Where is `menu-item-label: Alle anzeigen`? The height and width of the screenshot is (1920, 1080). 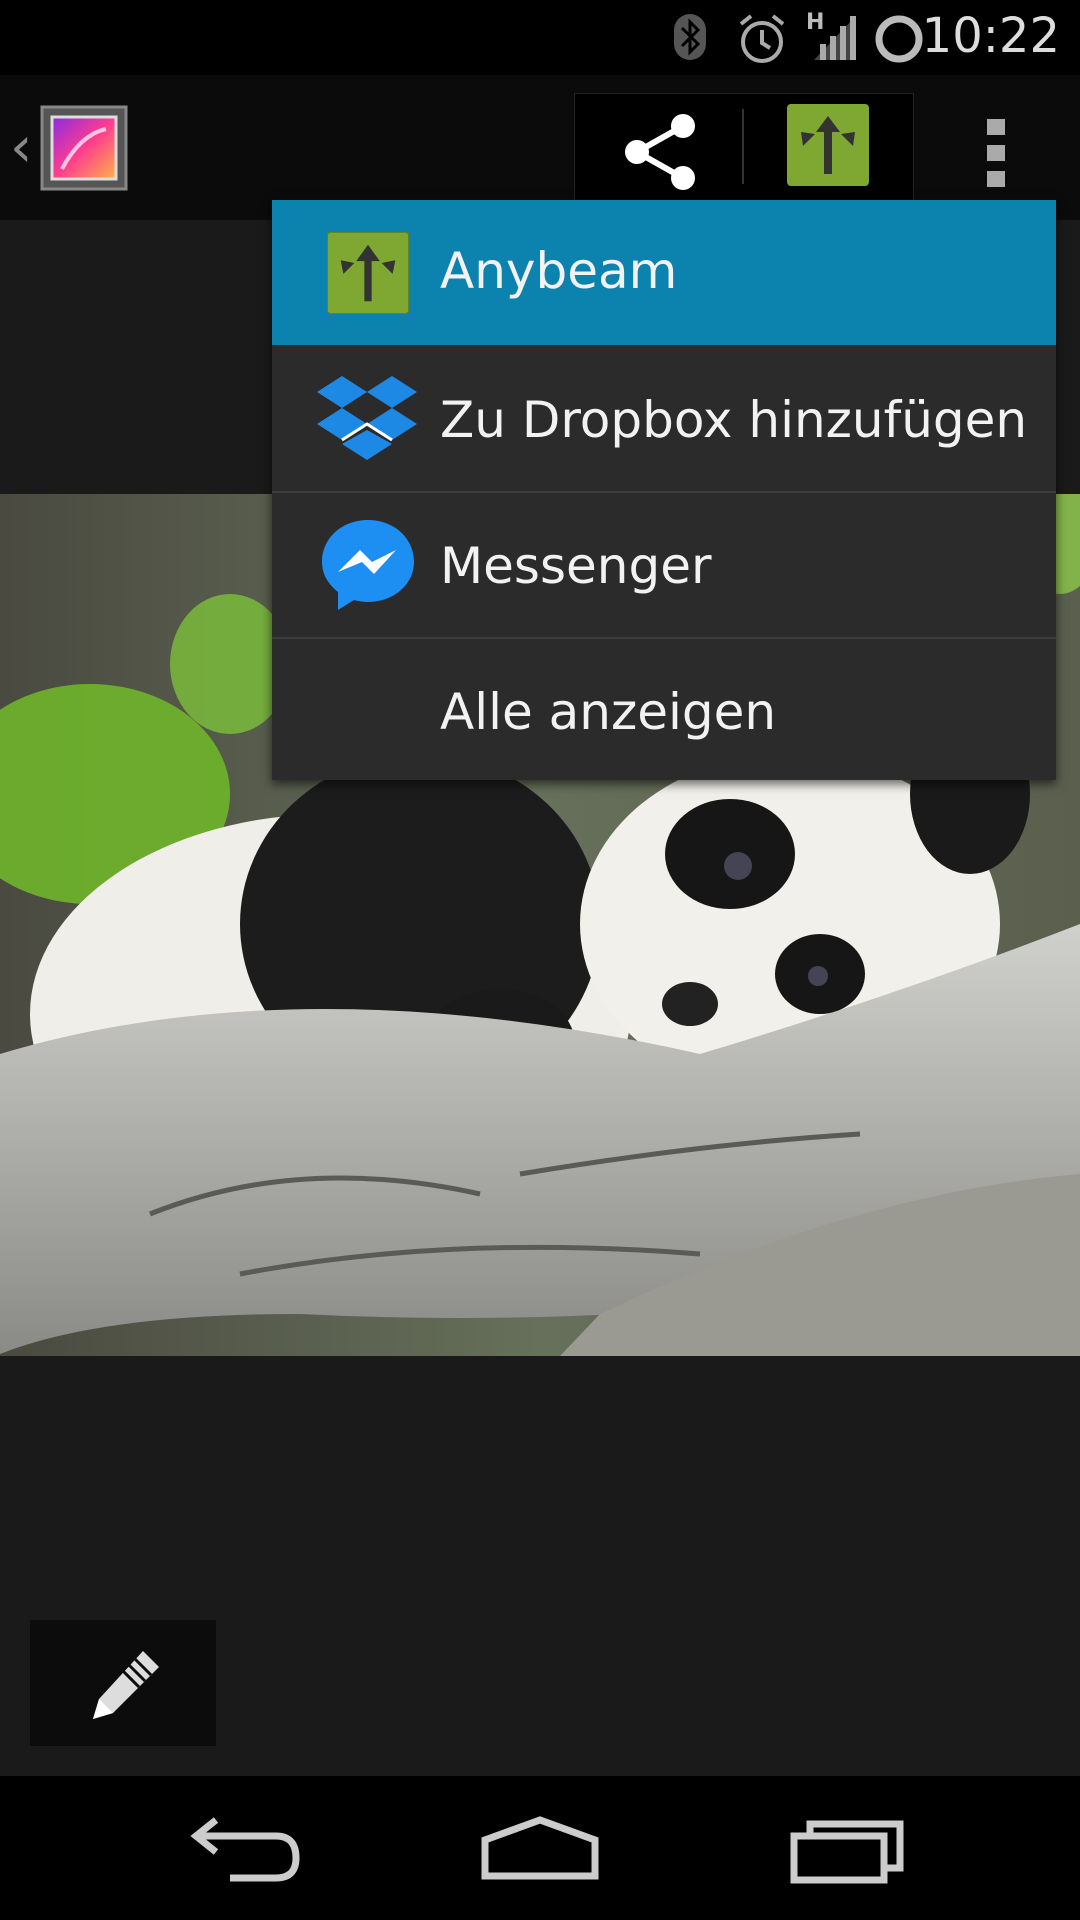 menu-item-label: Alle anzeigen is located at coordinates (608, 712).